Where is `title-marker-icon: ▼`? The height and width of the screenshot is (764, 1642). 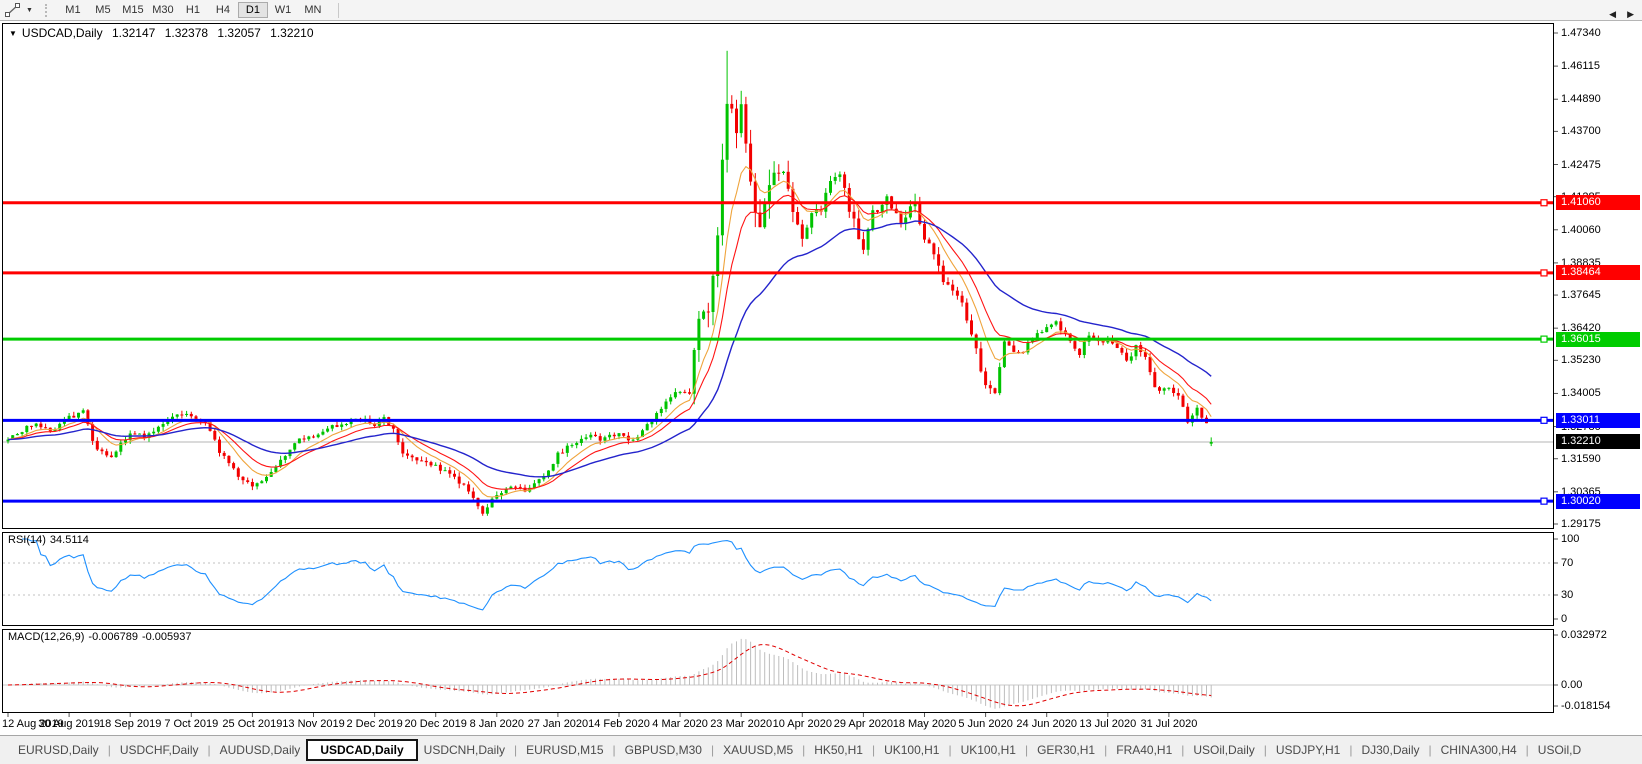
title-marker-icon: ▼ is located at coordinates (13, 33).